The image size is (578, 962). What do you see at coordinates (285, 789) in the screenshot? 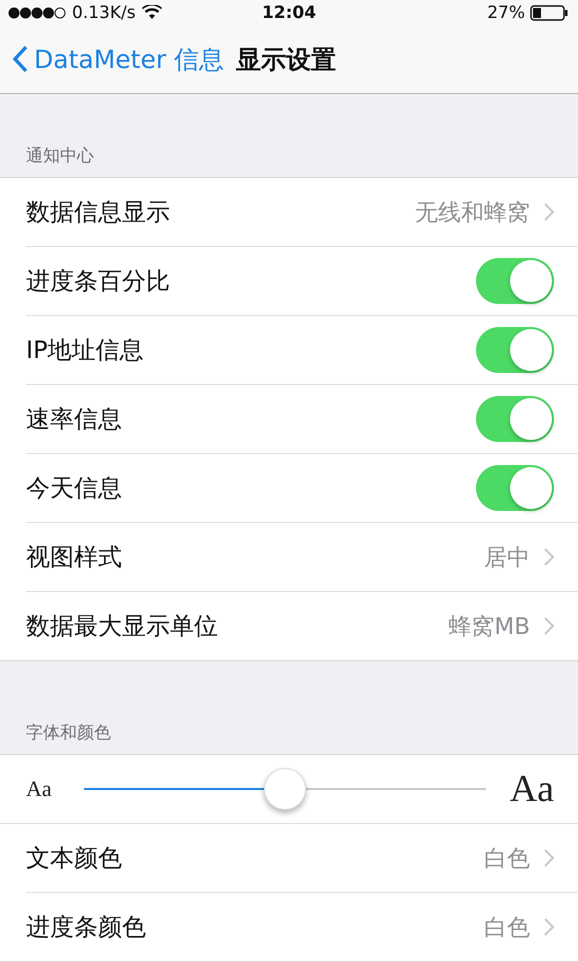
I see `slider-thumb` at bounding box center [285, 789].